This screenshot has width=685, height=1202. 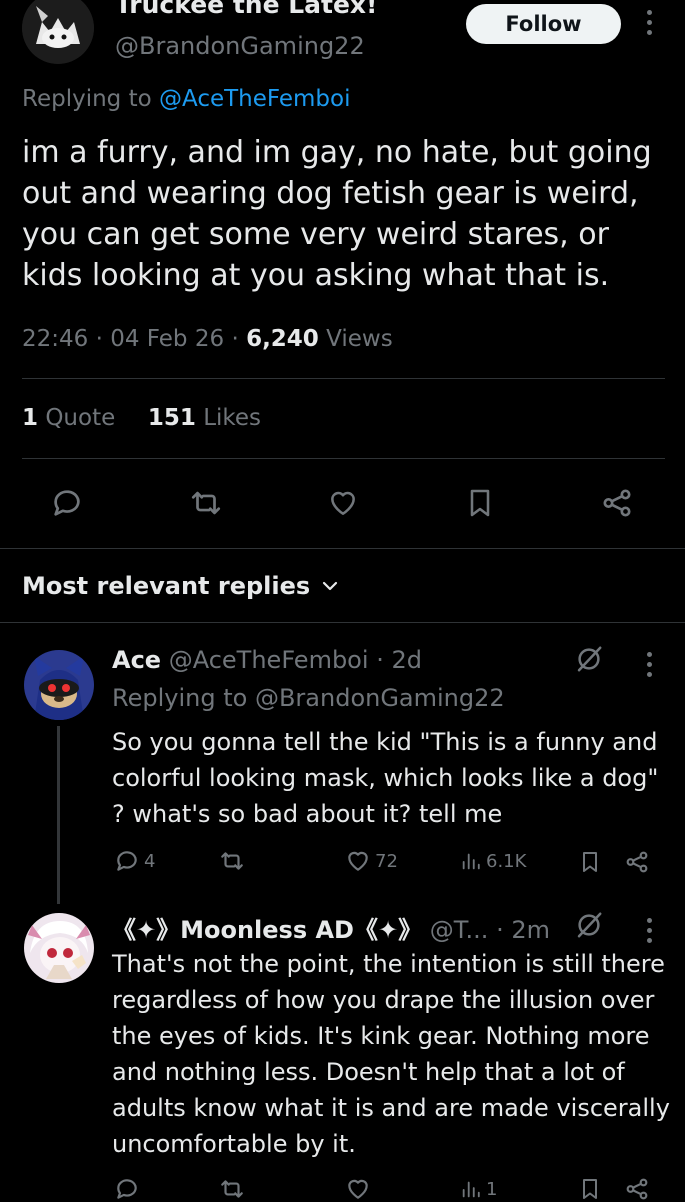 What do you see at coordinates (371, 861) in the screenshot?
I see `reply-like-action: 72` at bounding box center [371, 861].